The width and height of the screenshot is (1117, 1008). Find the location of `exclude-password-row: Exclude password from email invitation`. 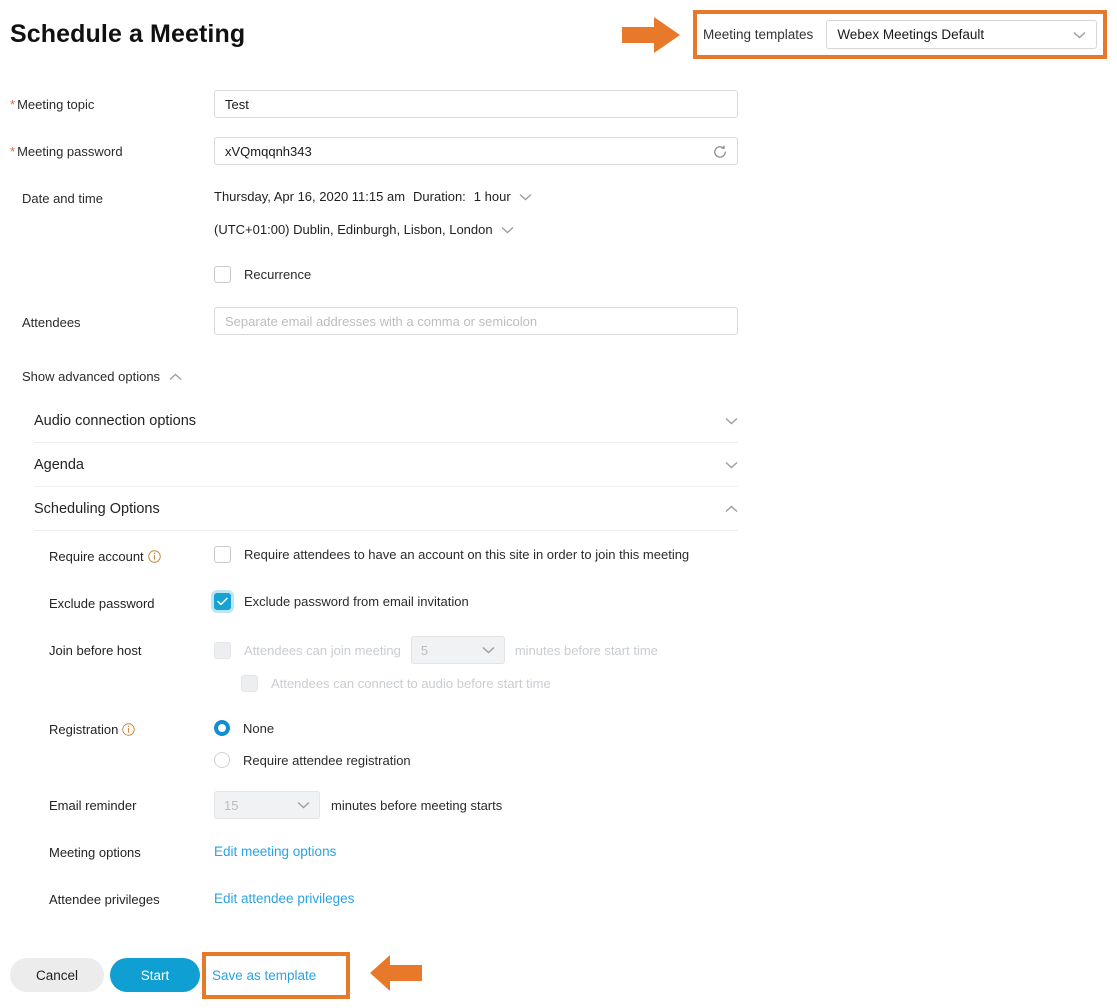

exclude-password-row: Exclude password from email invitation is located at coordinates (341, 601).